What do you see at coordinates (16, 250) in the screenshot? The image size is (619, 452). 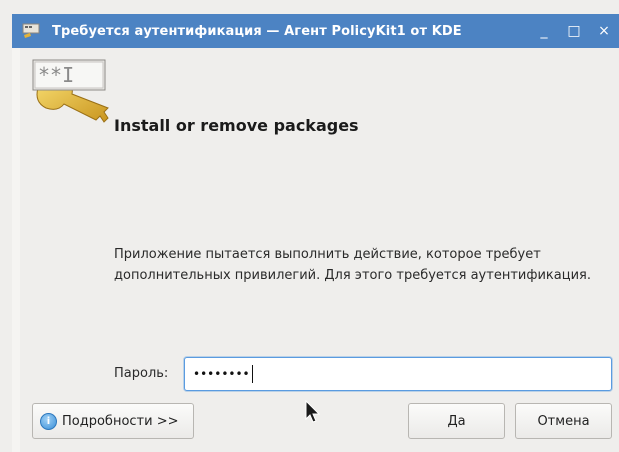 I see `window-frame-left` at bounding box center [16, 250].